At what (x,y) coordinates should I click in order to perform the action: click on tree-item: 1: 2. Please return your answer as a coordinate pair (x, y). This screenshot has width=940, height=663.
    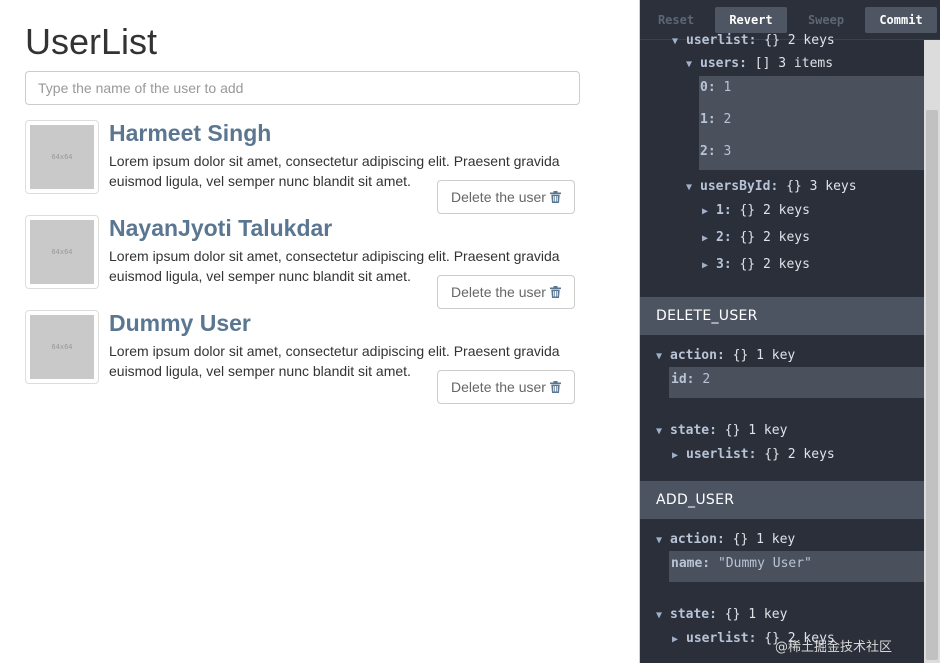
    Looking at the image, I should click on (715, 120).